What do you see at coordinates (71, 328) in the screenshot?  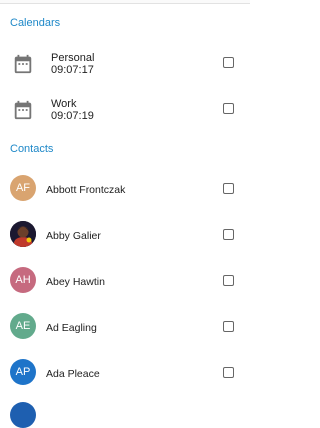 I see `contact-name: Ad Eagling` at bounding box center [71, 328].